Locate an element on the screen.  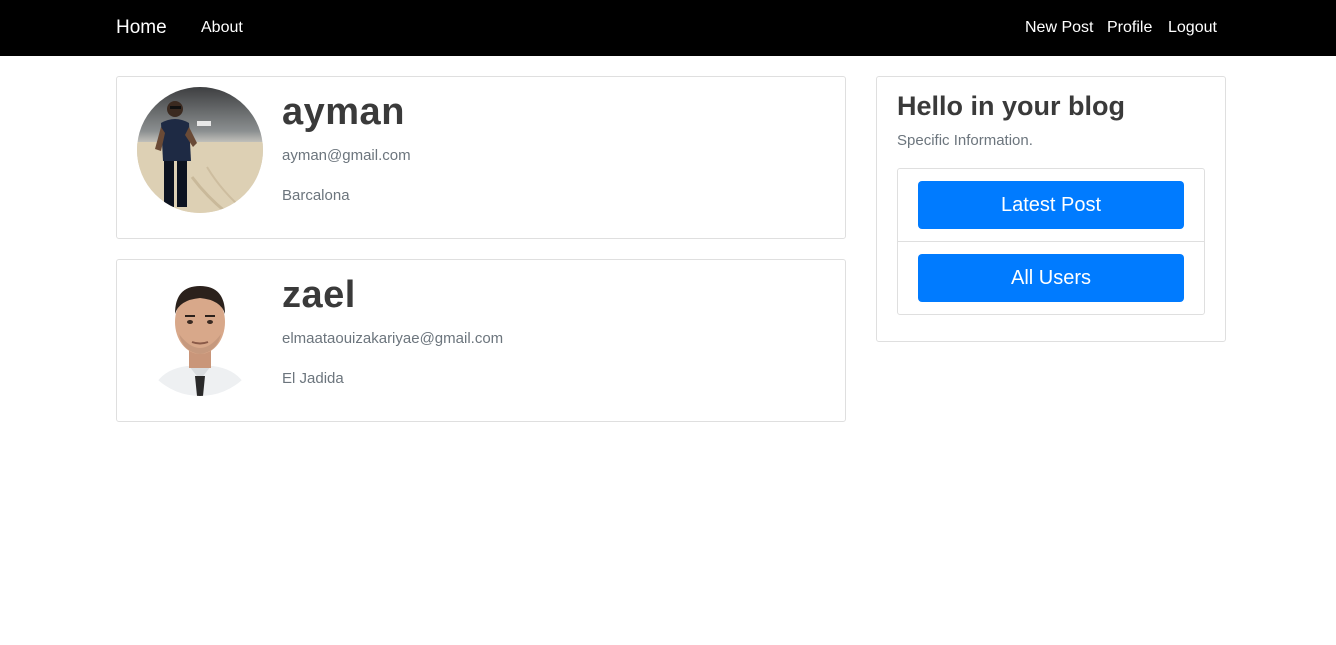
top-navbar: Home About New Post Profile Logout is located at coordinates (668, 28).